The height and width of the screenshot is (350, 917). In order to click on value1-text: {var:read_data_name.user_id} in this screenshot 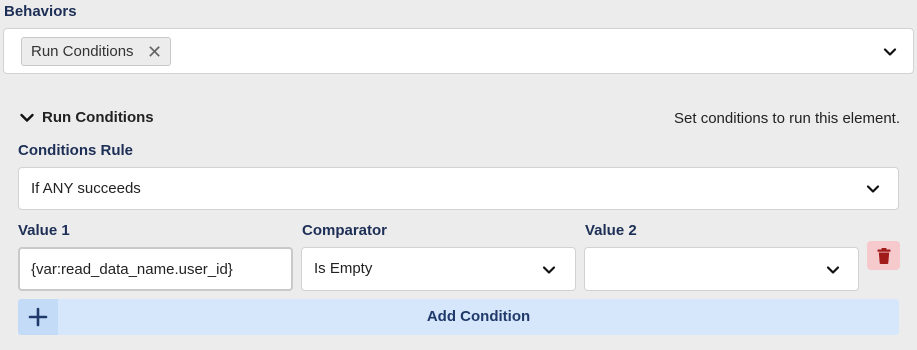, I will do `click(132, 269)`.